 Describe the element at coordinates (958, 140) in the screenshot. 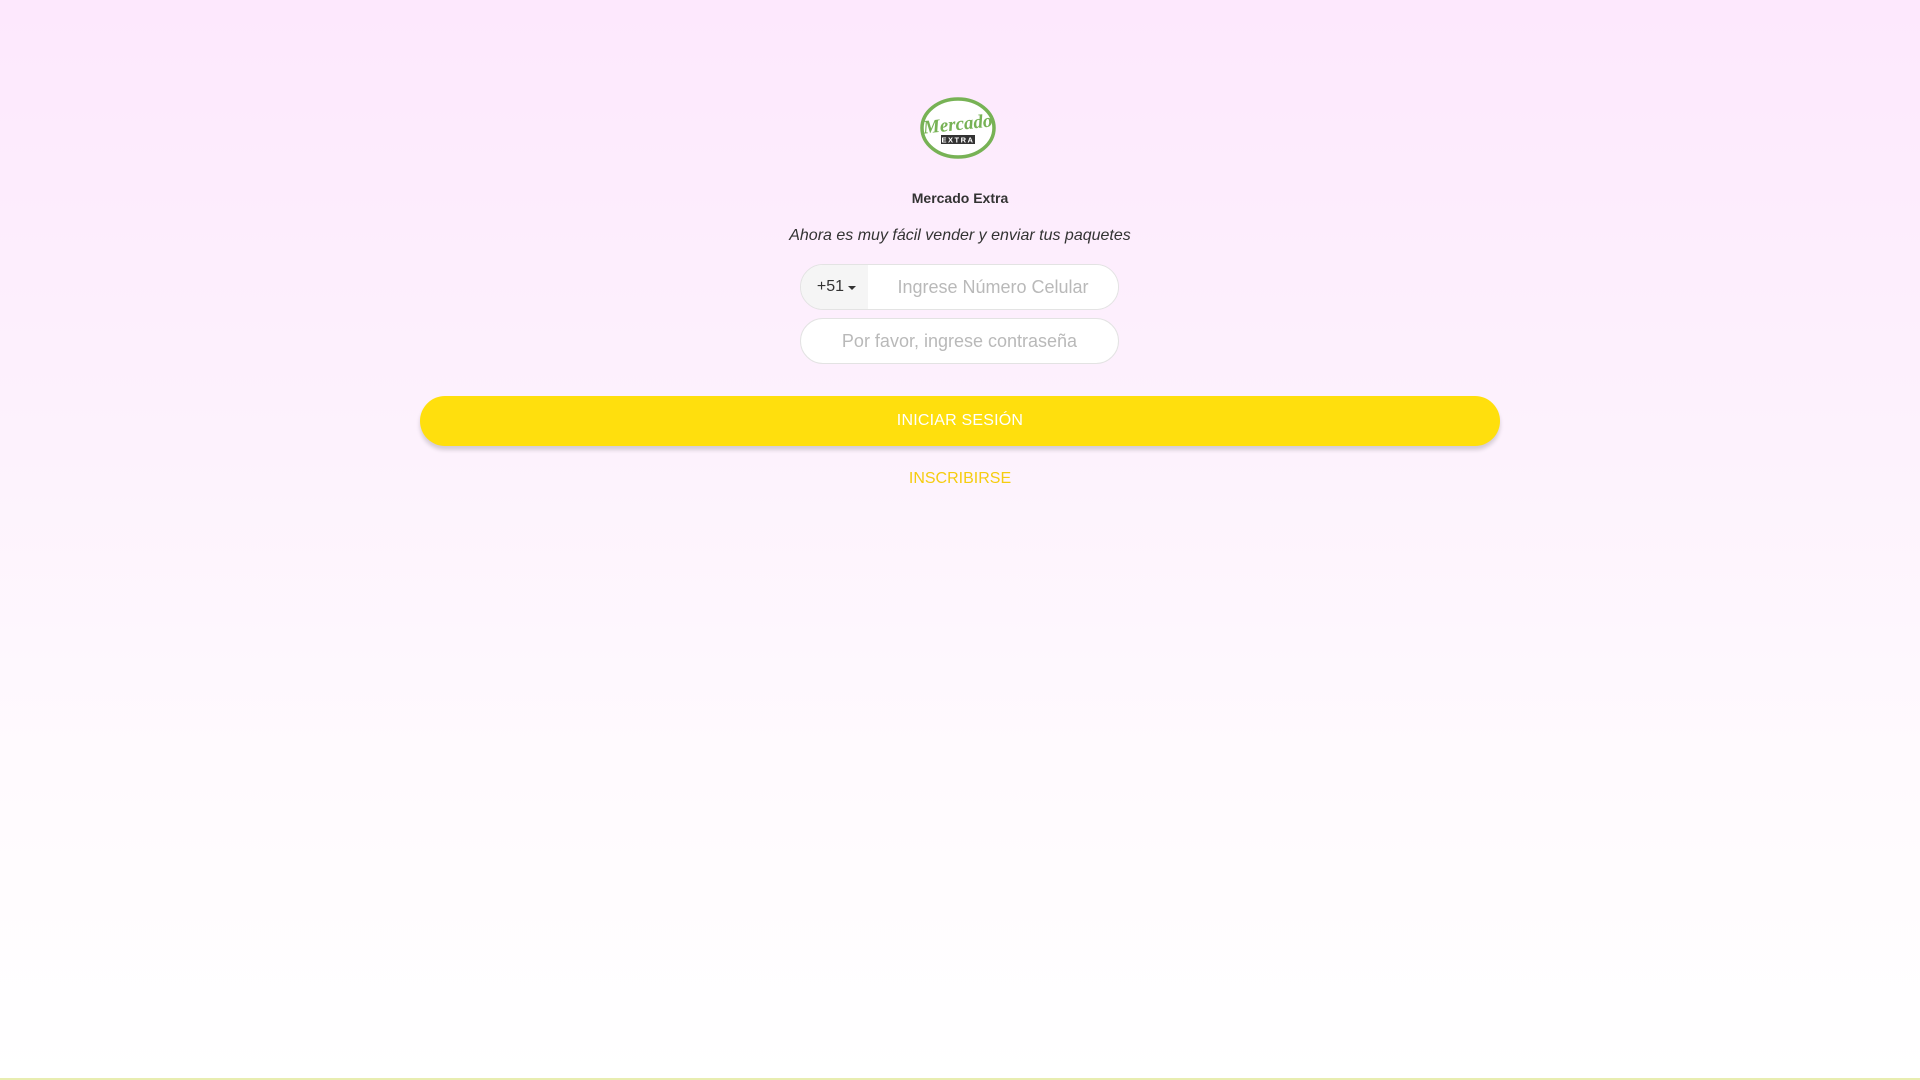

I see `logo-subtext: EXTRA` at that location.